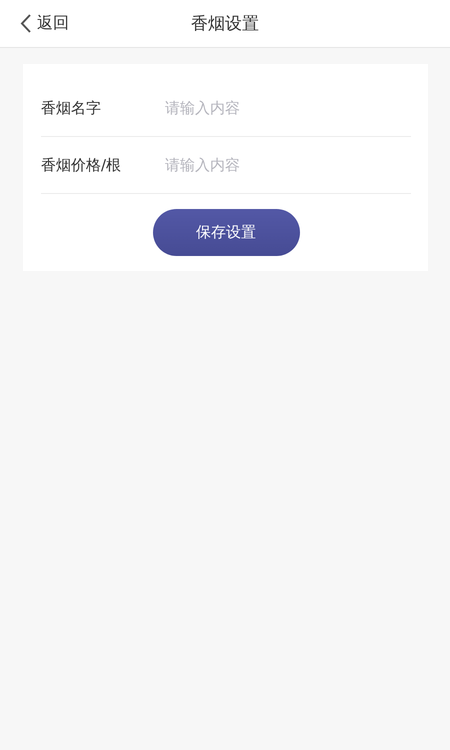 This screenshot has height=750, width=450. Describe the element at coordinates (226, 232) in the screenshot. I see `save-button: 保存设置` at that location.